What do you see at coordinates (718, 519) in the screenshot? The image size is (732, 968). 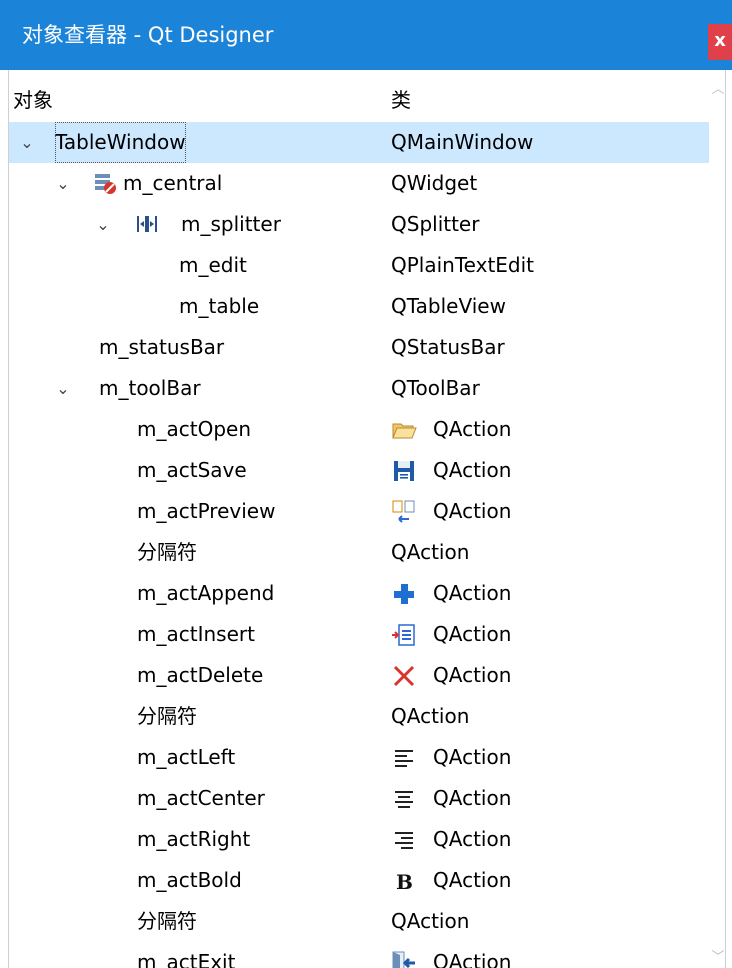 I see `vertical-scrollbar: ︿ ﹀` at bounding box center [718, 519].